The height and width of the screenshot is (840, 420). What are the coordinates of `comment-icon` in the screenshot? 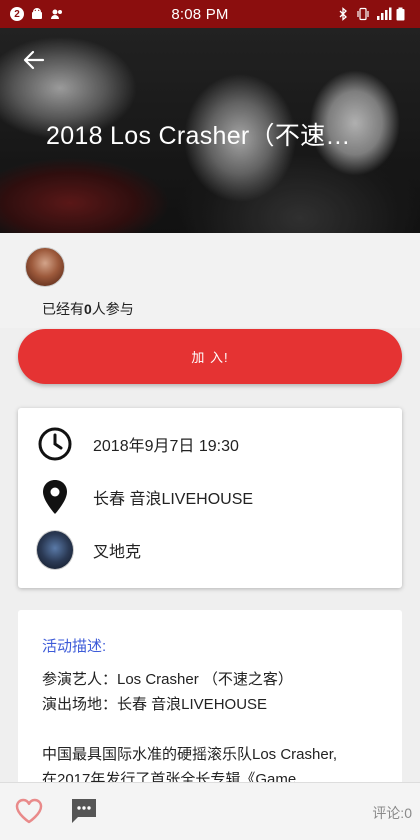 It's located at (84, 811).